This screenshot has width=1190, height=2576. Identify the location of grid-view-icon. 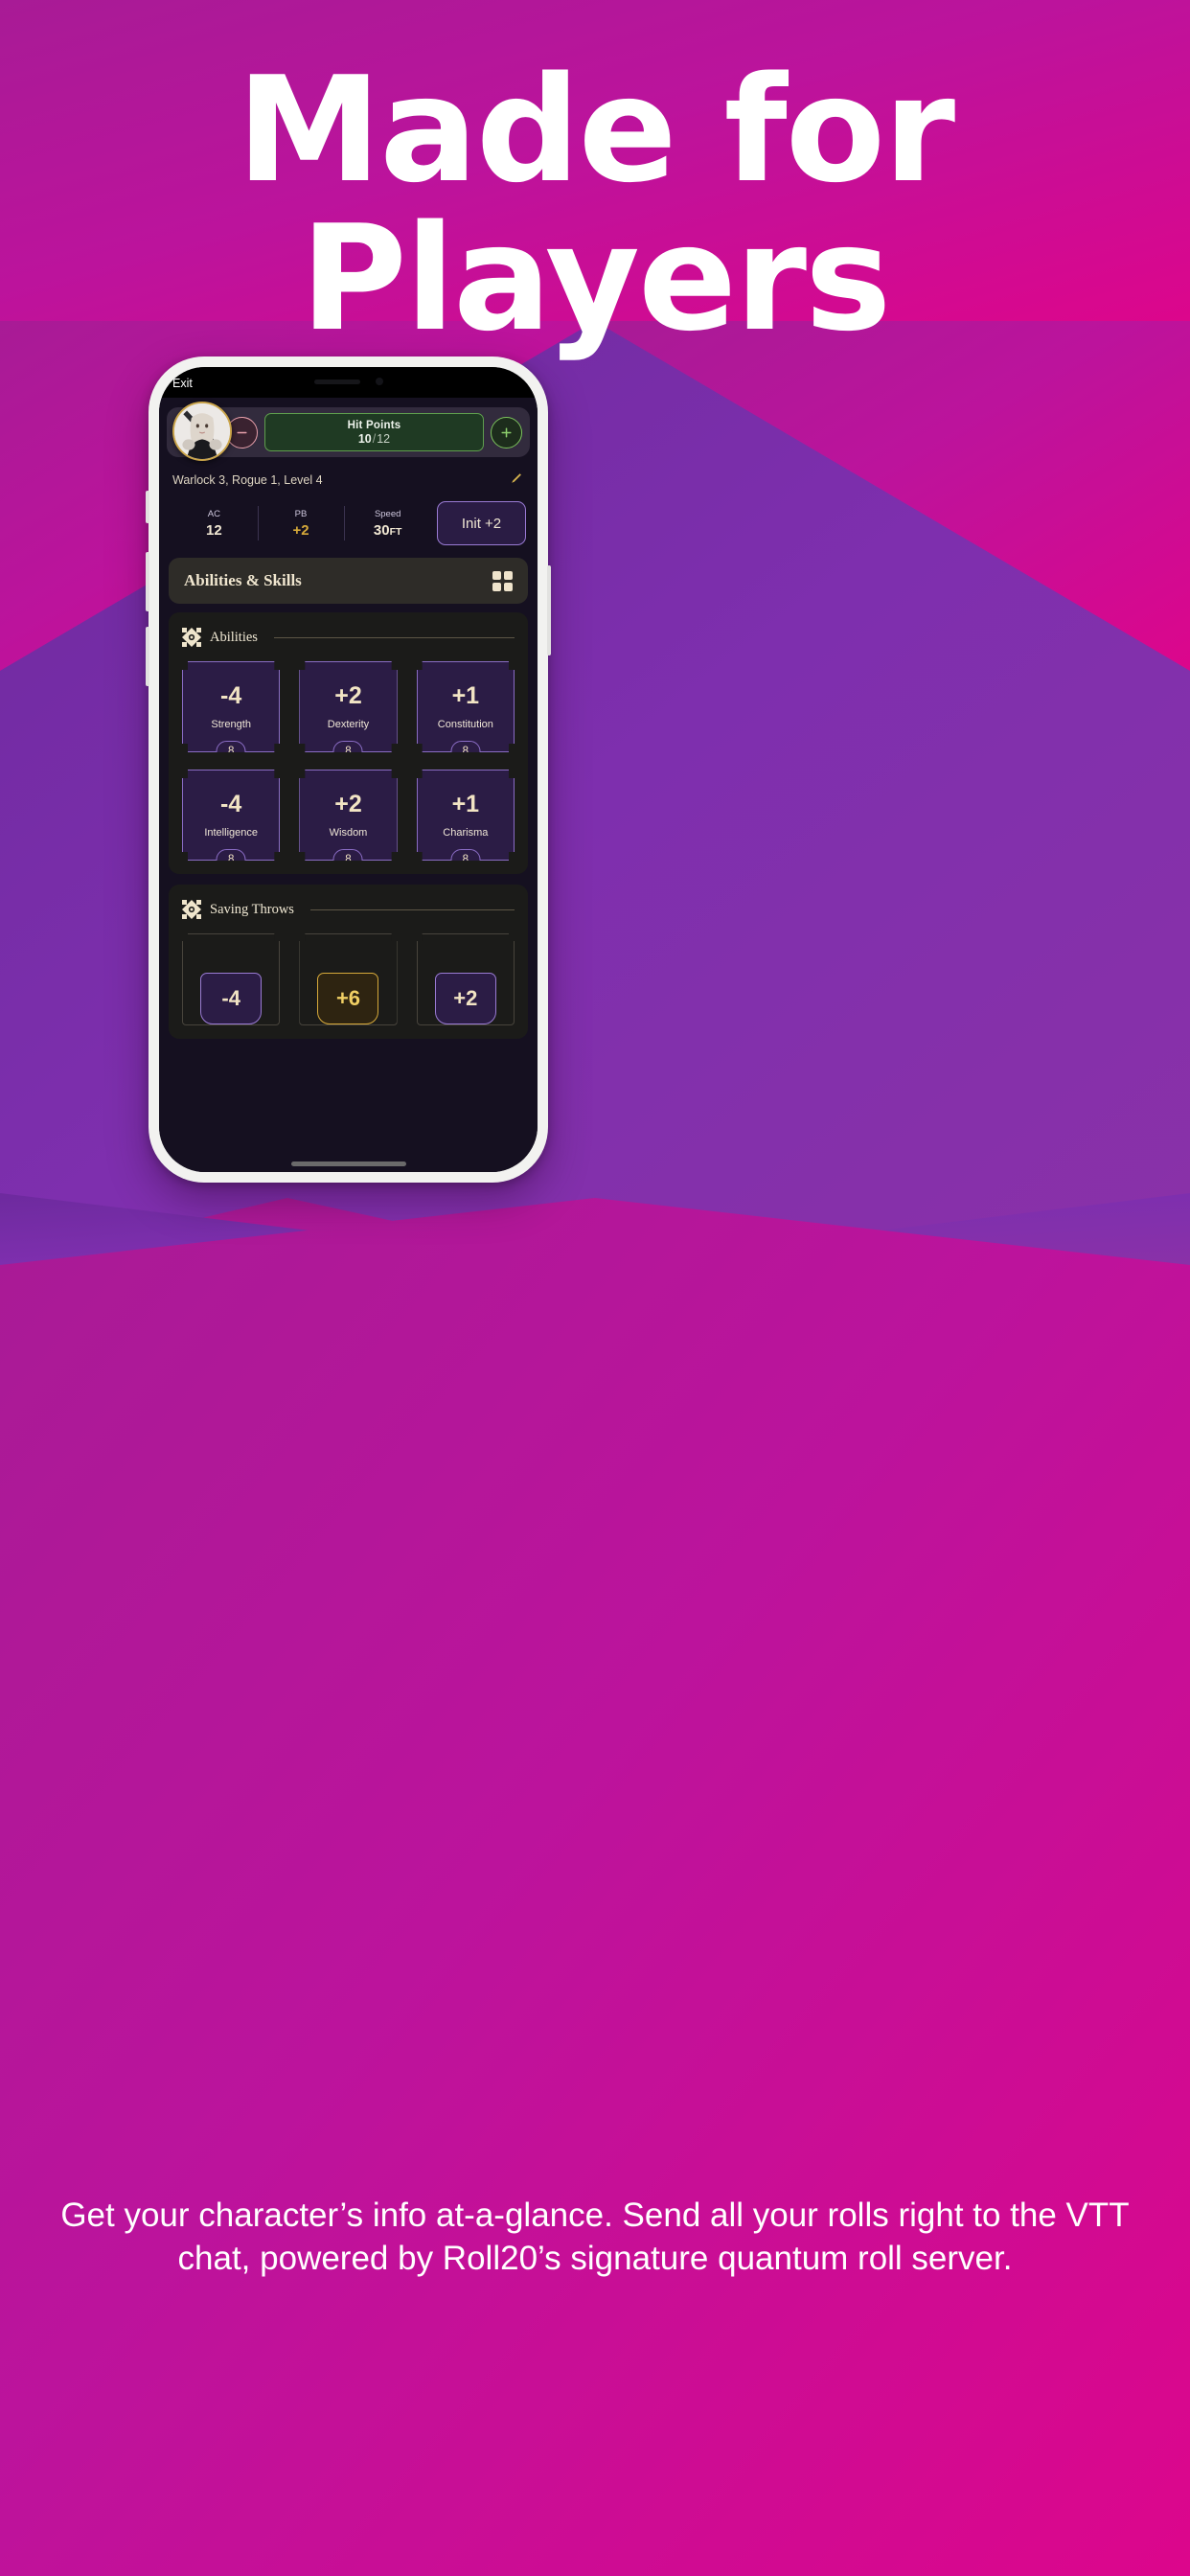
(502, 580).